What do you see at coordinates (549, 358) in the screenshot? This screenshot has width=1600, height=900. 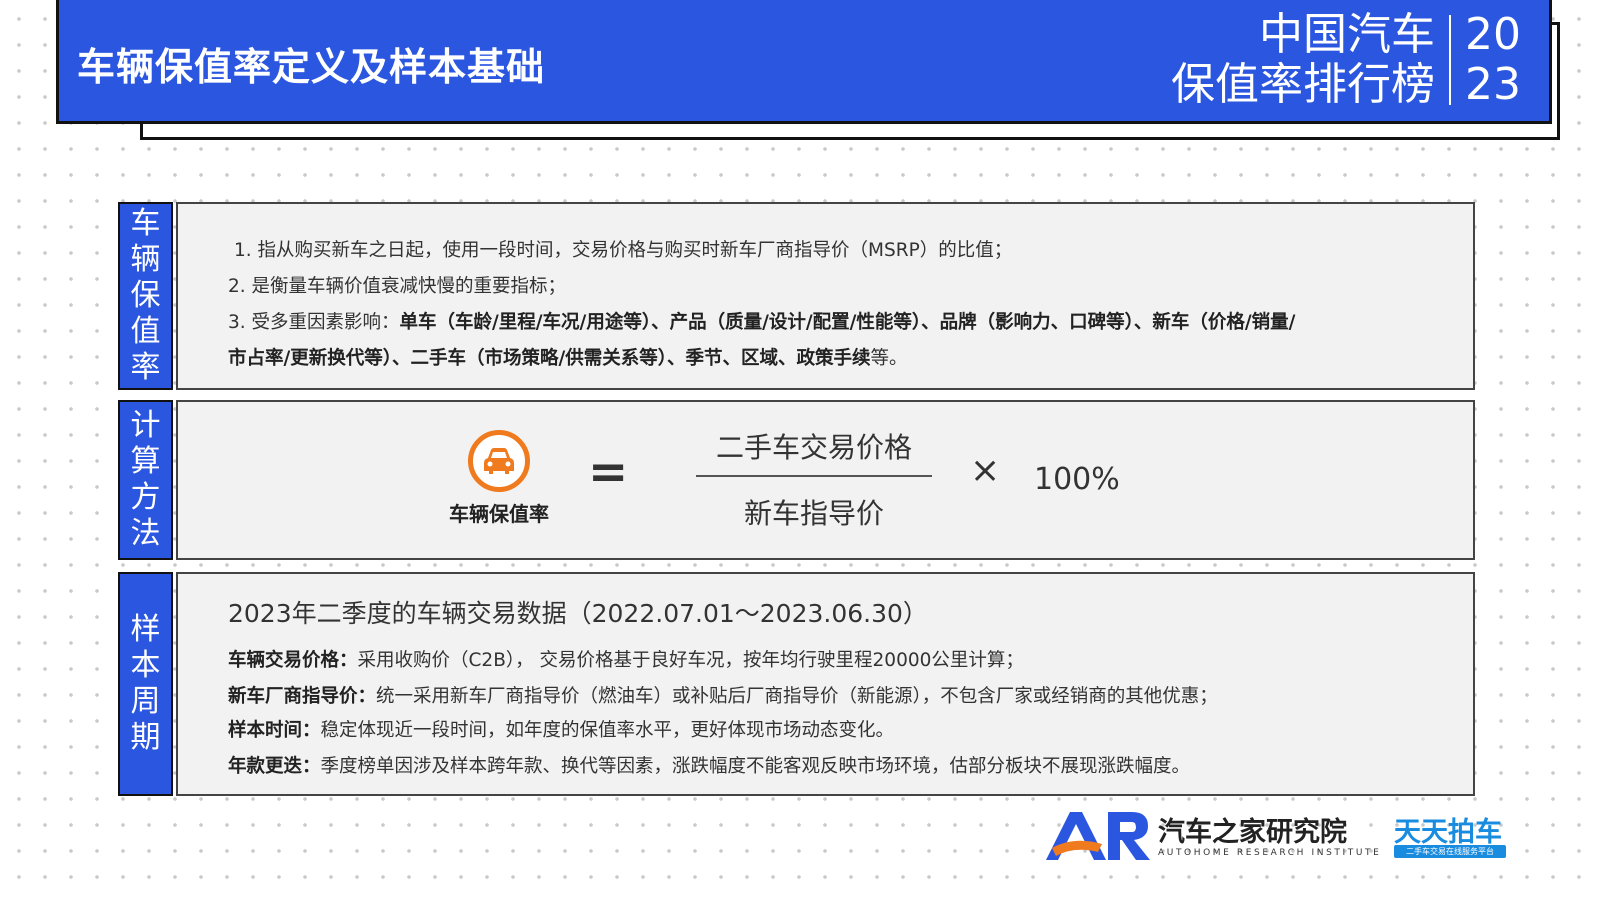 I see `definition-line-4-bold: 市占率/更新换代等）、二手车（市场策略/供需关系等）、季节、区域、政策手续` at bounding box center [549, 358].